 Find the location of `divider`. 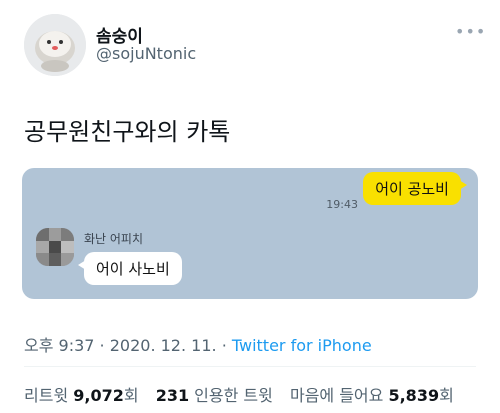

divider is located at coordinates (250, 366).